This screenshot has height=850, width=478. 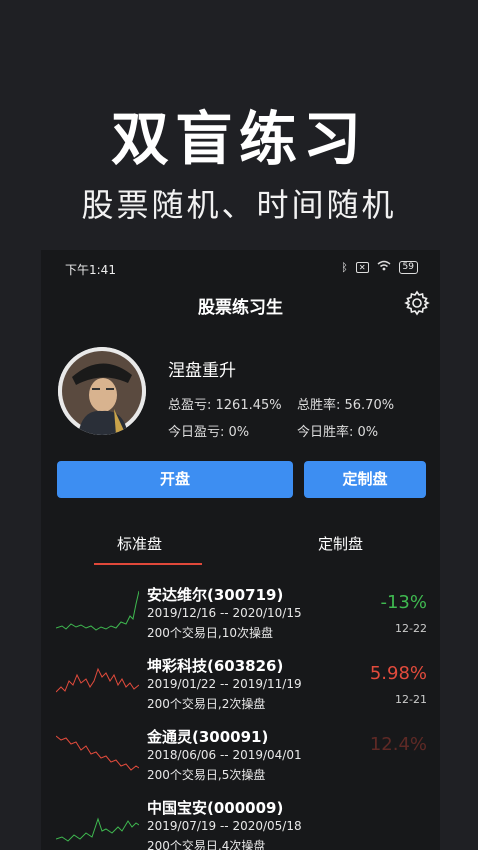 What do you see at coordinates (224, 755) in the screenshot?
I see `stock-period: 2018/06/06 -- 2019/04/01` at bounding box center [224, 755].